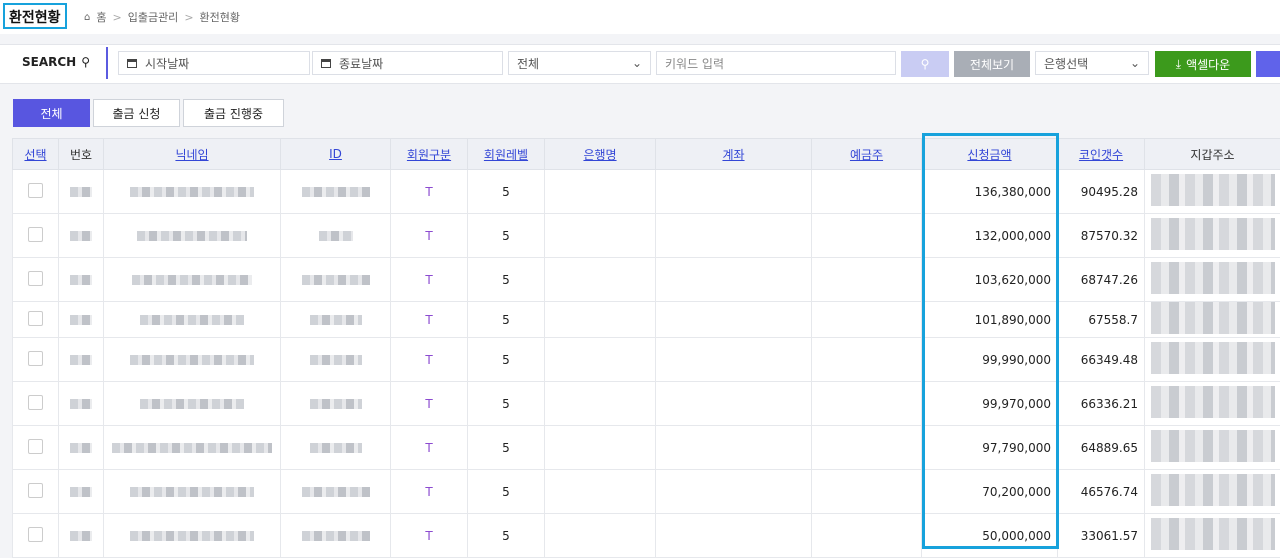  What do you see at coordinates (579, 63) in the screenshot?
I see `filter-select: 전체 ⌄` at bounding box center [579, 63].